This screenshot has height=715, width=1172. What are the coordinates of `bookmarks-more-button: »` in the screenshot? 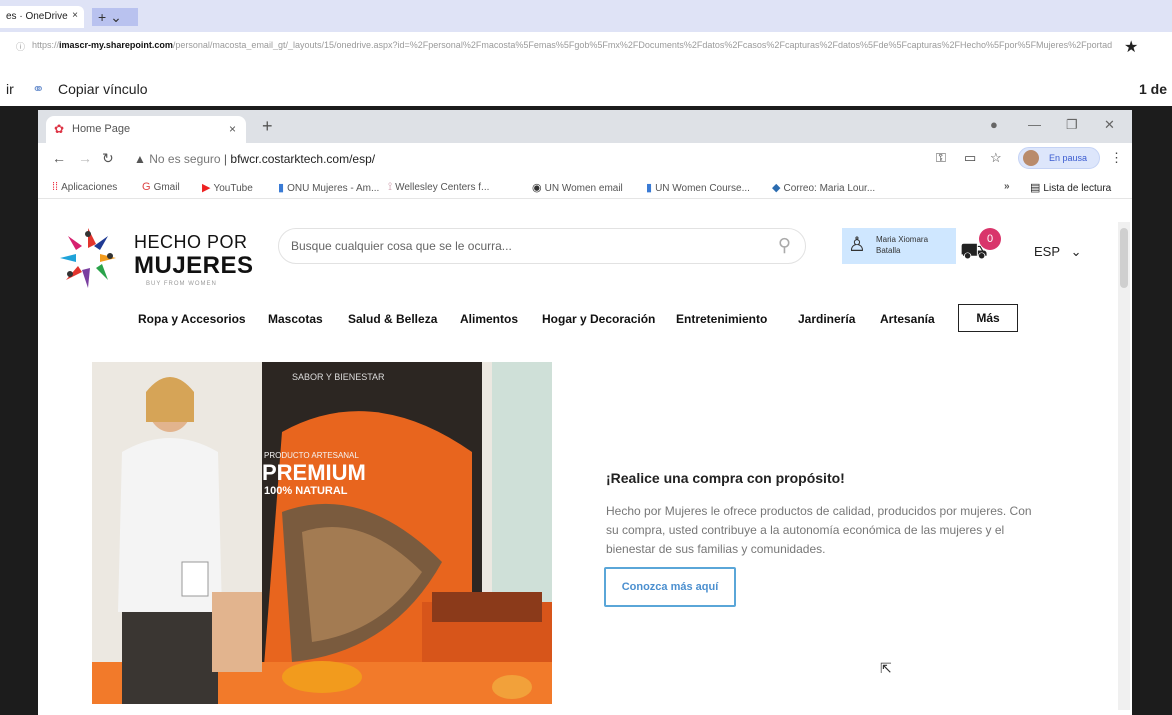 It's located at (1007, 186).